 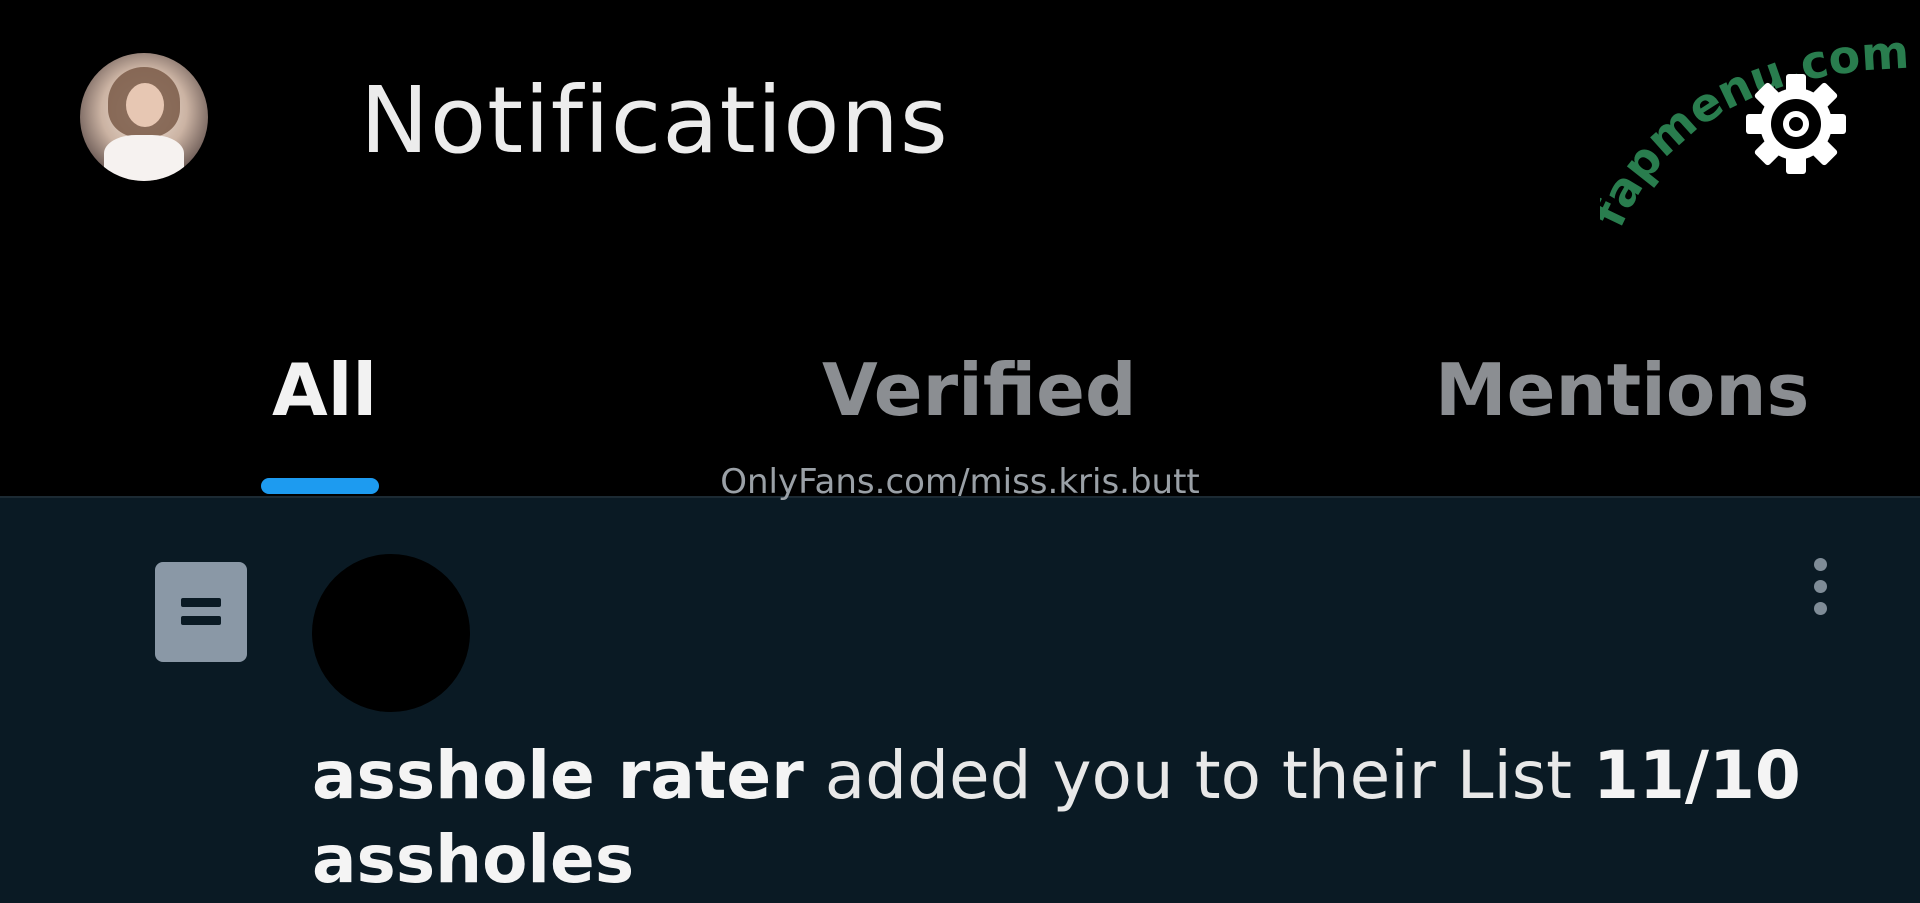 What do you see at coordinates (391, 633) in the screenshot?
I see `actor-avatar` at bounding box center [391, 633].